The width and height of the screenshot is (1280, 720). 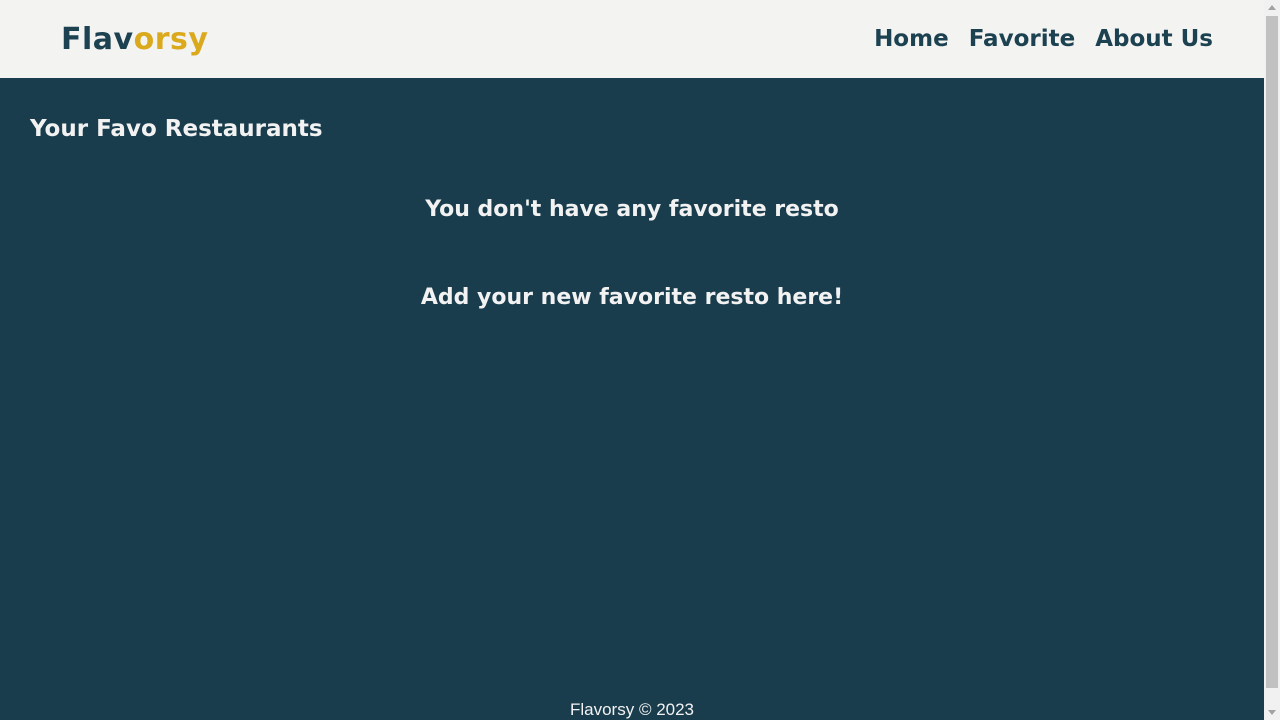 I want to click on brand-logo: Flavorsy, so click(x=134, y=39).